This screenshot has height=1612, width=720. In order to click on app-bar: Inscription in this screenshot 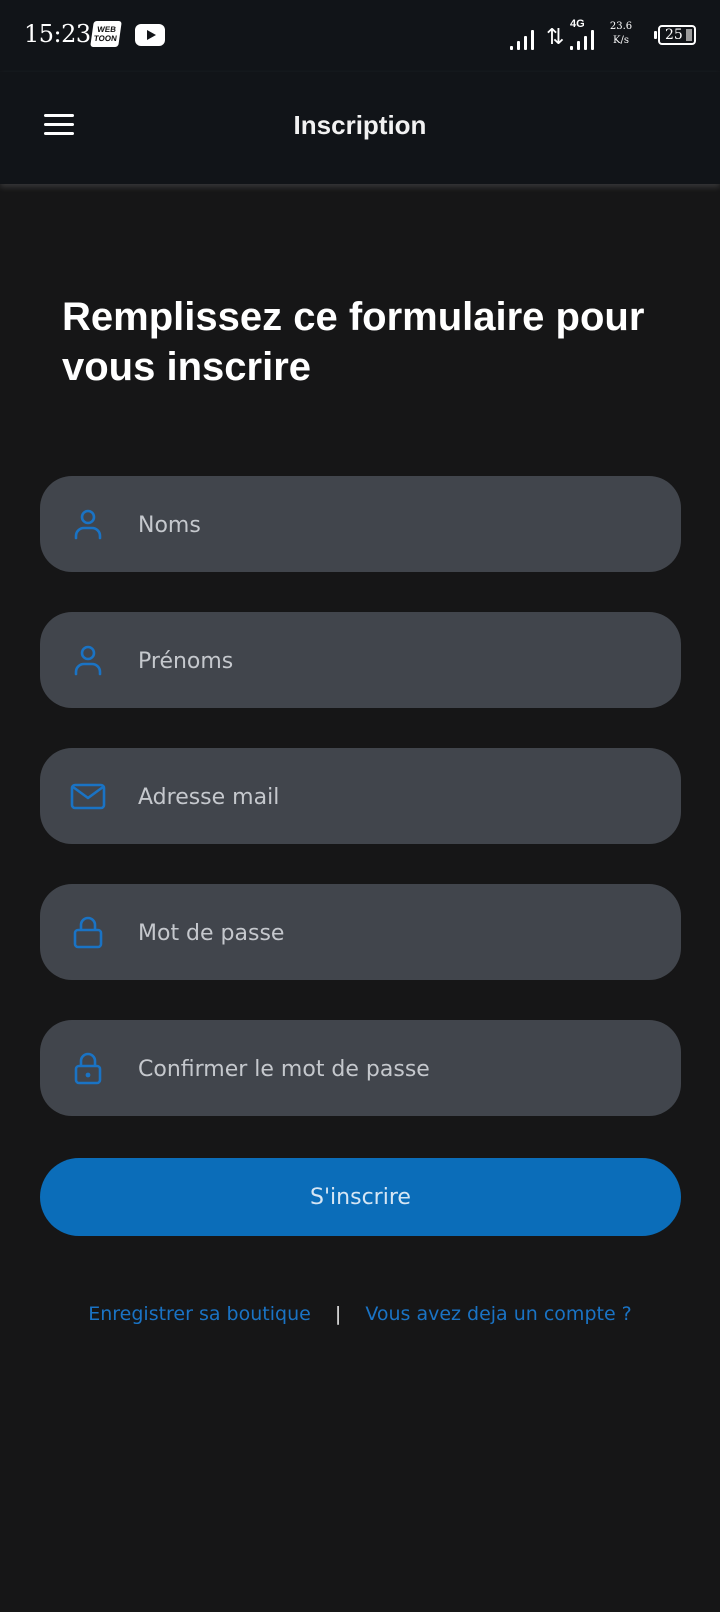, I will do `click(360, 128)`.